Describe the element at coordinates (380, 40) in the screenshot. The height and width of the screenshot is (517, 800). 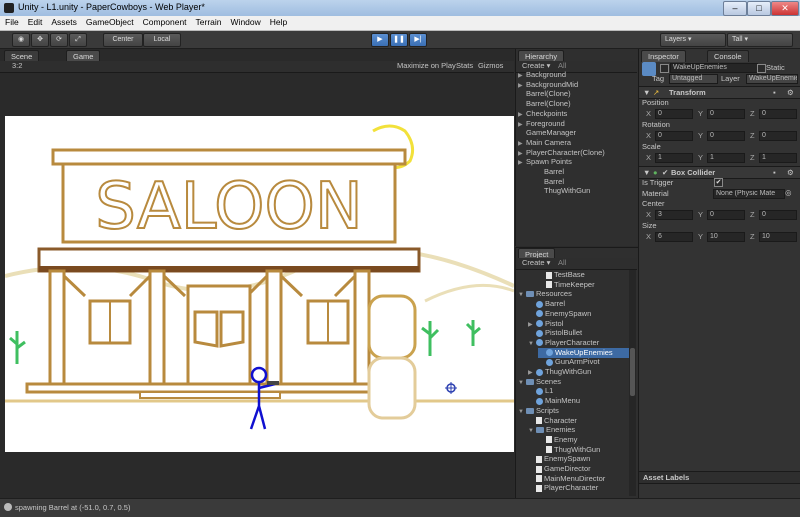
I see `play-button: ▶` at that location.